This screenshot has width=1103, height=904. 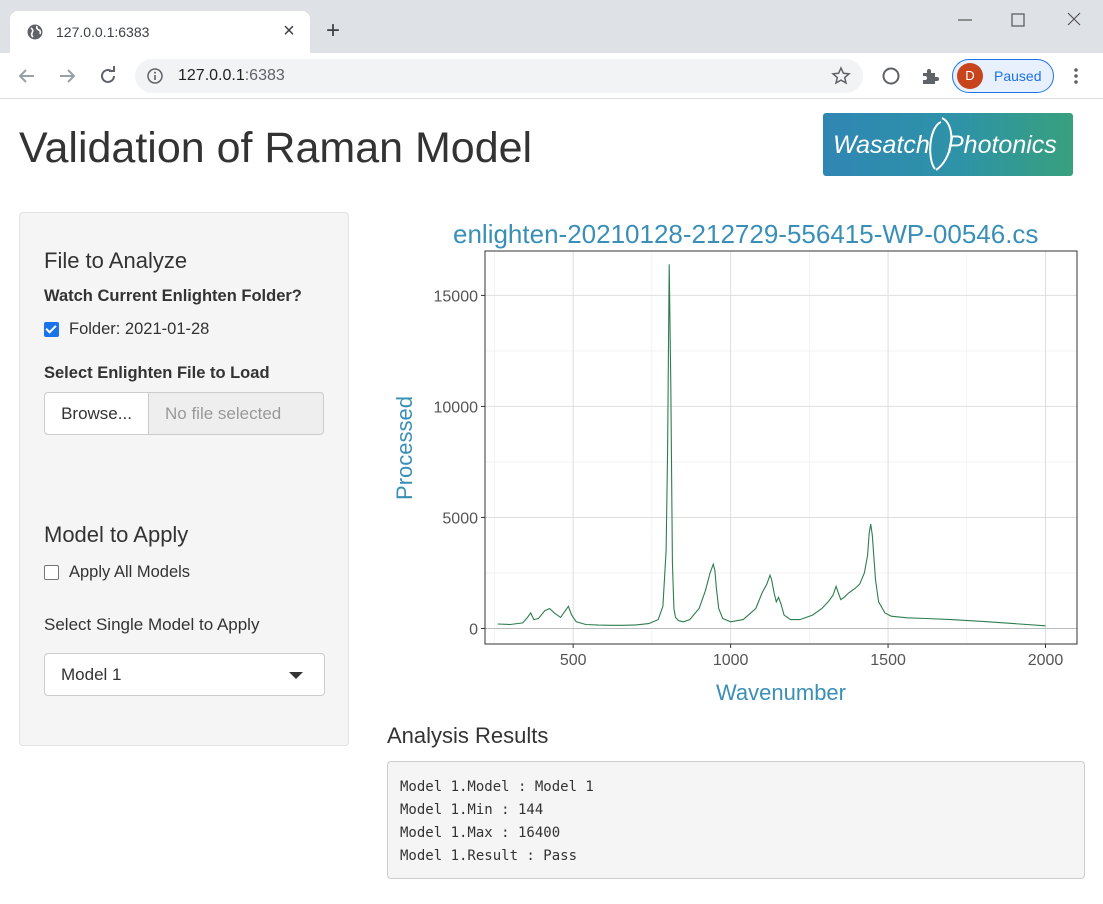 I want to click on profile-button: D Paused, so click(x=1003, y=76).